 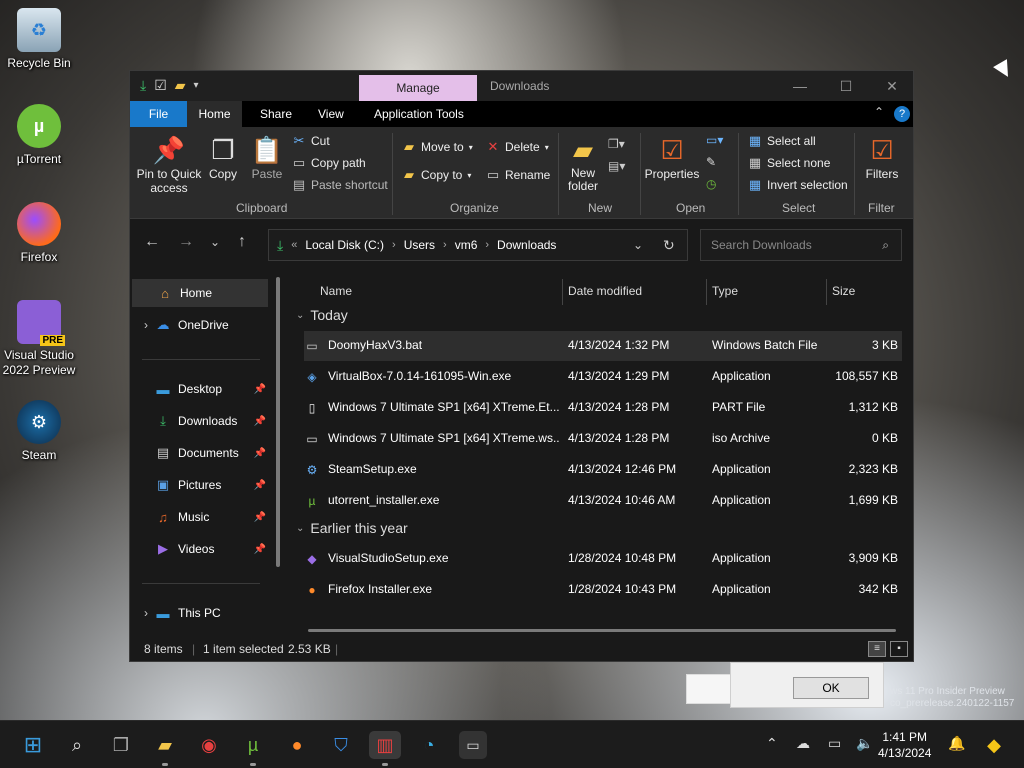 What do you see at coordinates (517, 147) in the screenshot?
I see `delete-button: ✕ Delete ▾` at bounding box center [517, 147].